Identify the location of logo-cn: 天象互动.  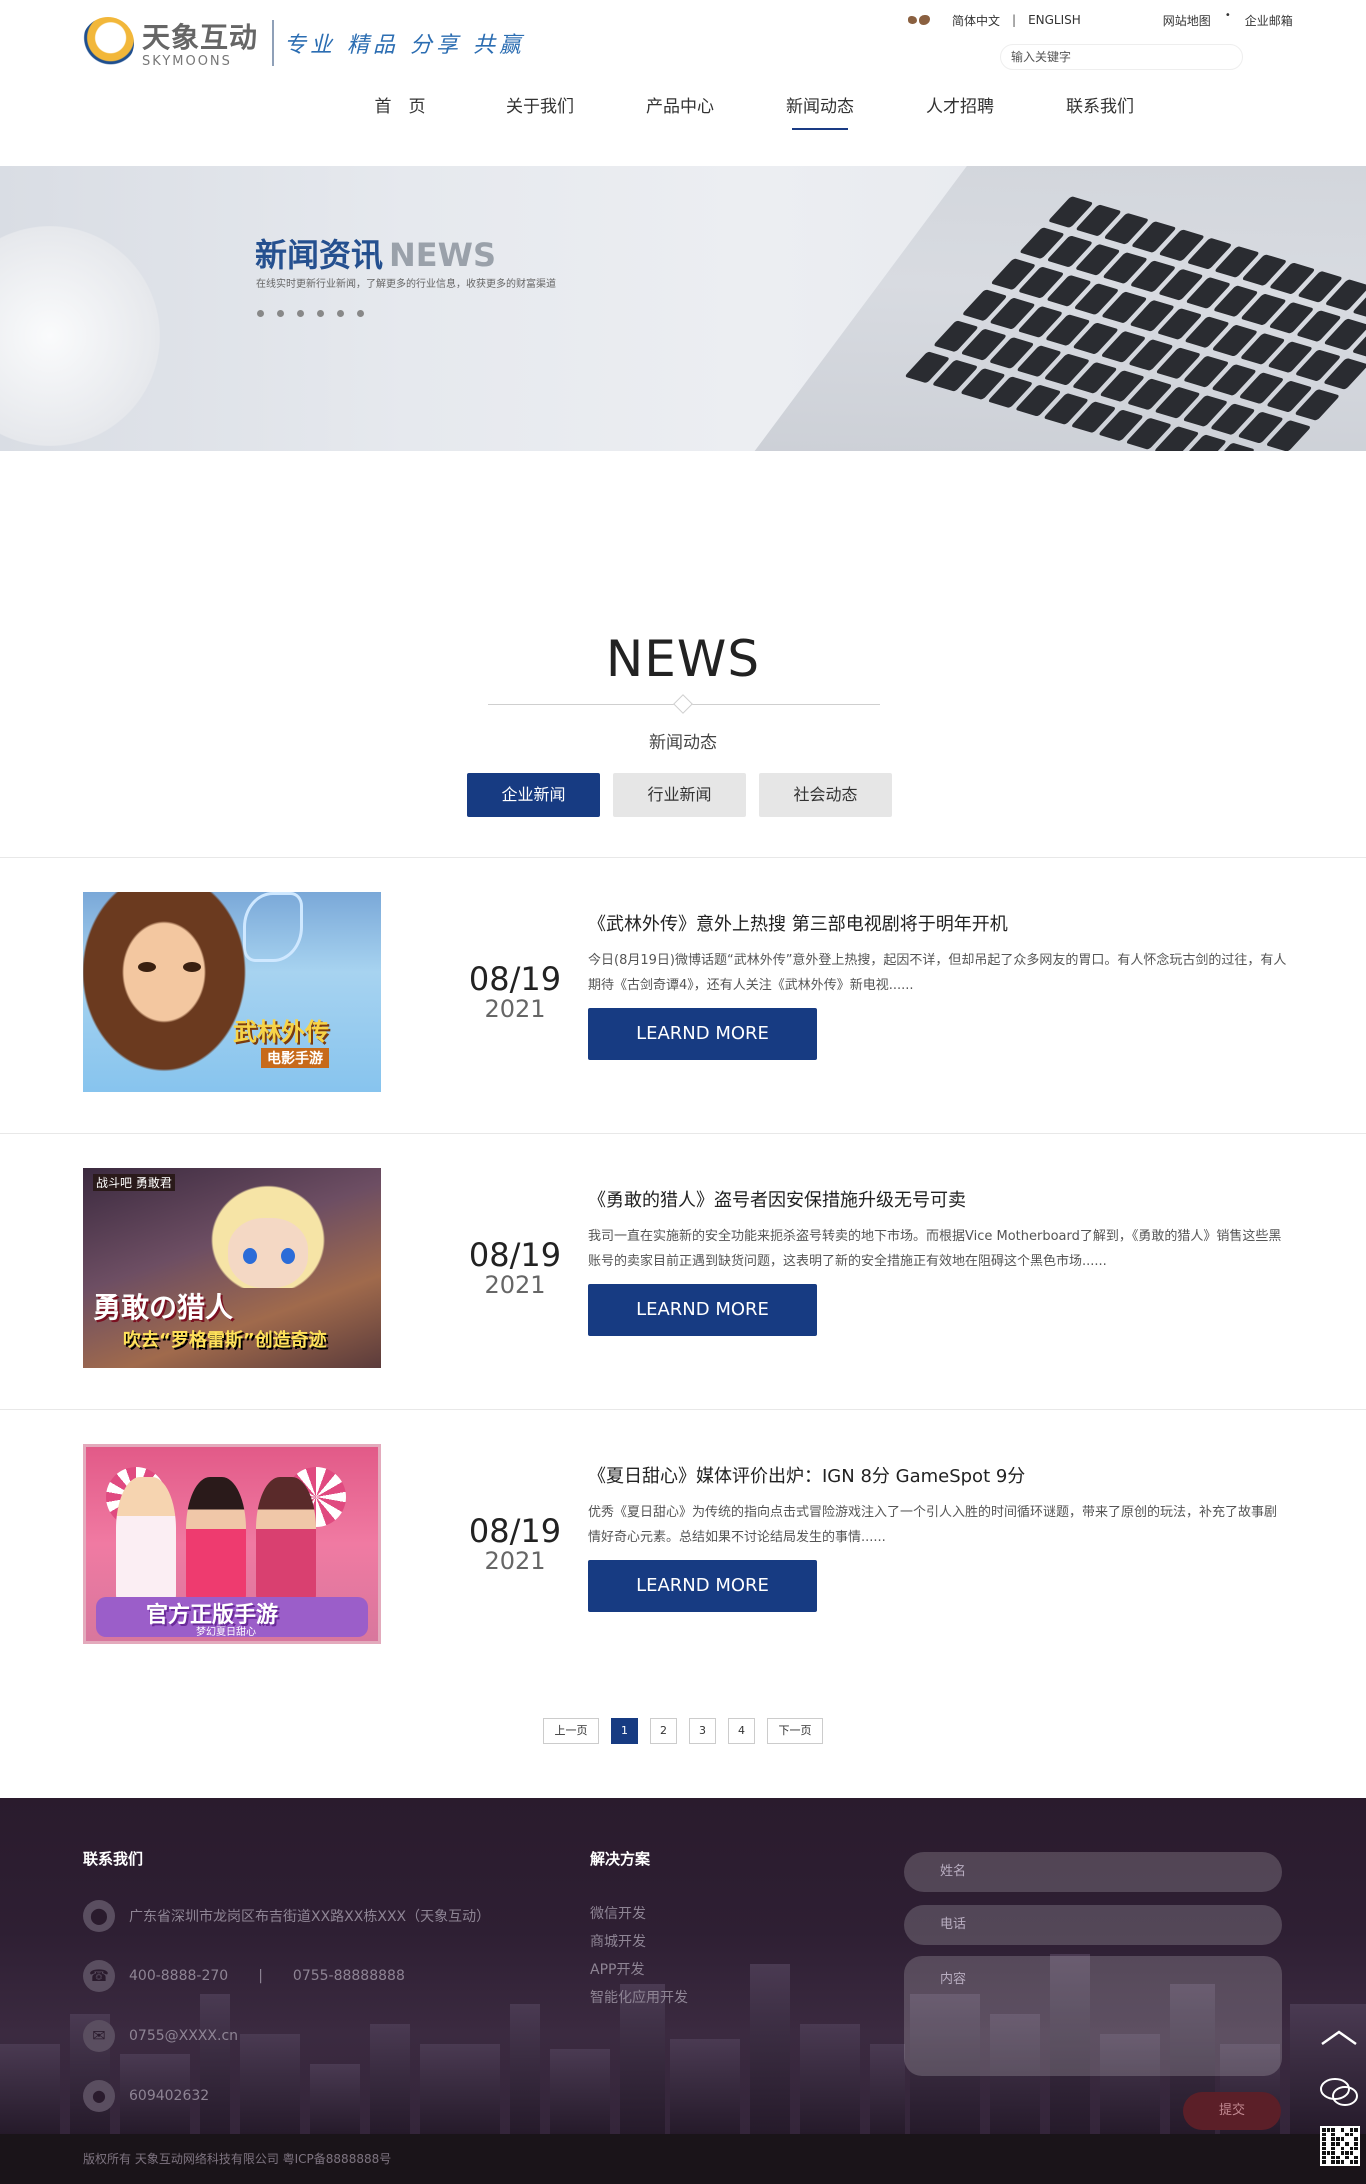
(200, 37).